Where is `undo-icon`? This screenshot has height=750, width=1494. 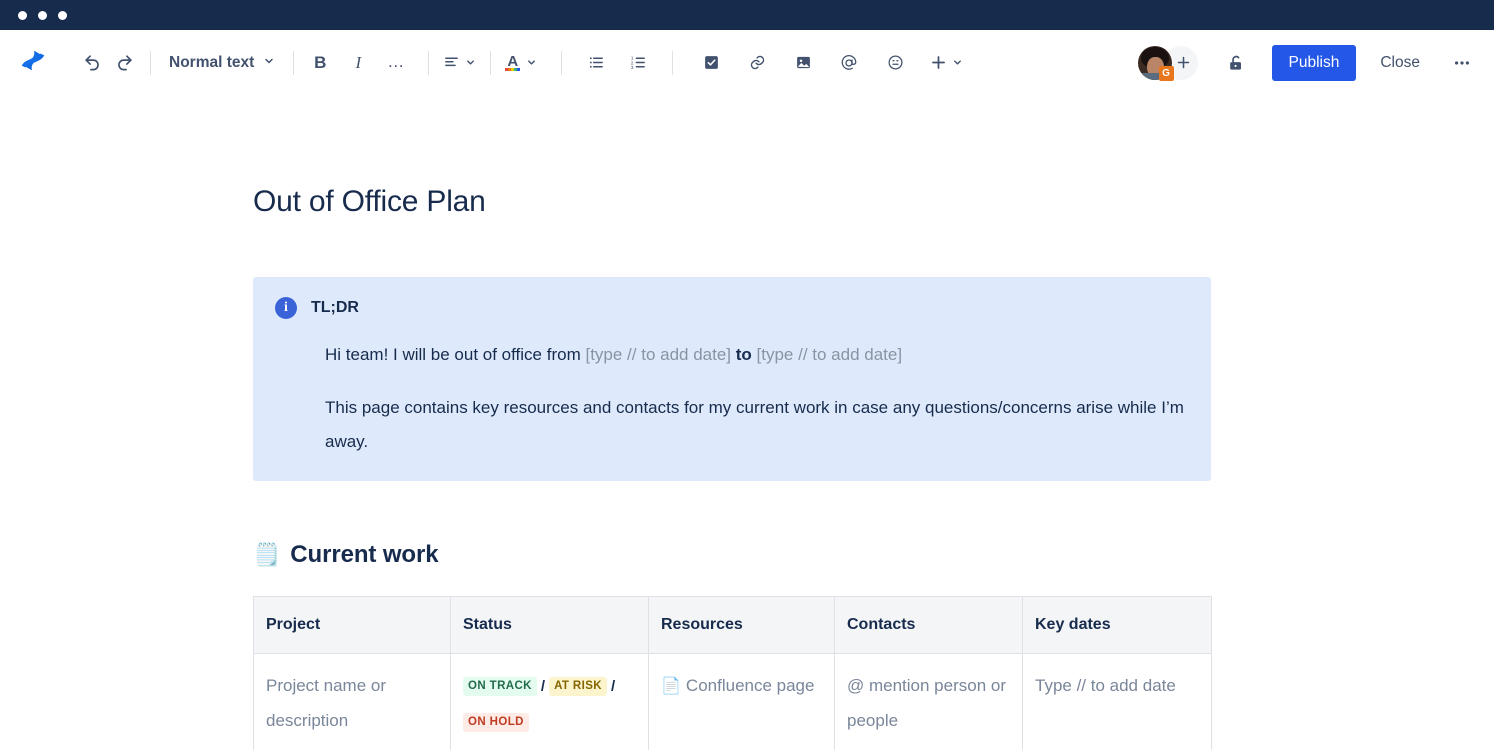 undo-icon is located at coordinates (92, 63).